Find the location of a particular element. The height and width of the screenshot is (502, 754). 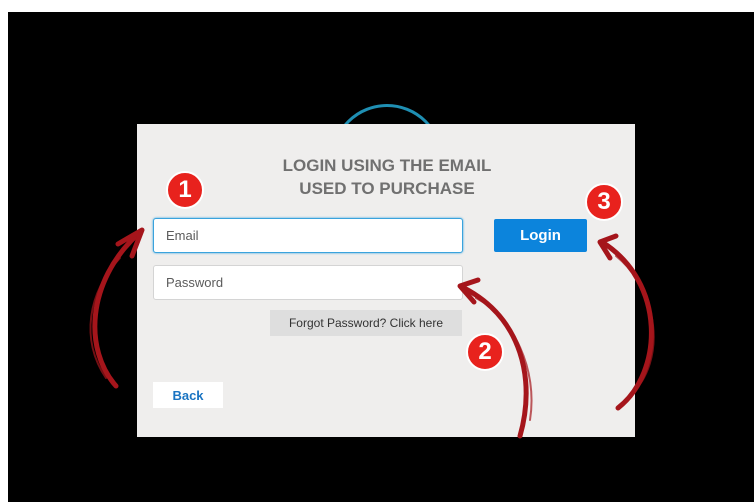

title-line-1: LOGIN USING THE EMAIL is located at coordinates (387, 165).